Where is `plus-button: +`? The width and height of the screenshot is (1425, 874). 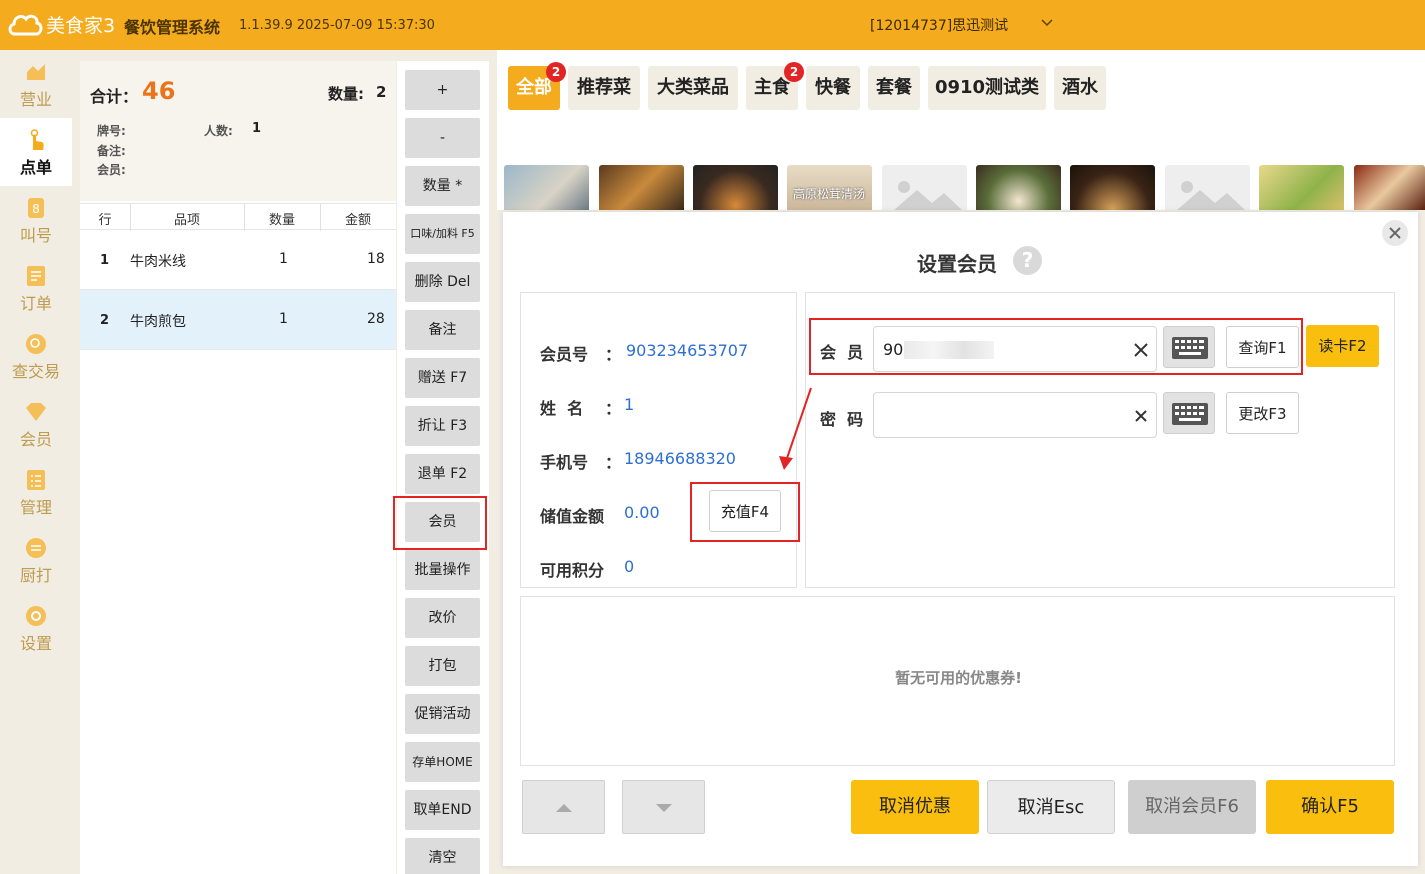
plus-button: + is located at coordinates (442, 90).